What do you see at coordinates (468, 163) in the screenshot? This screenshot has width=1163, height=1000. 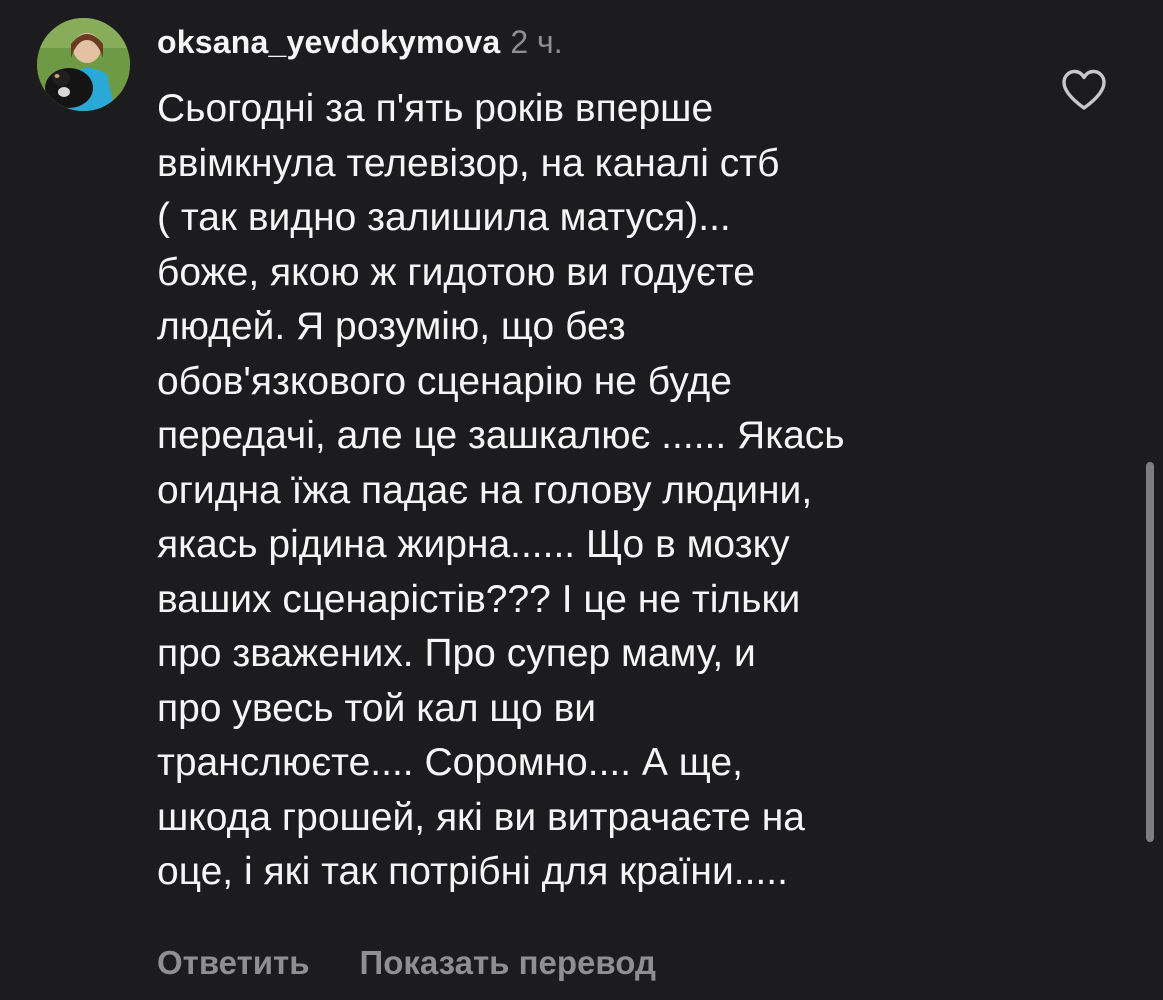 I see `comment-line: ввімкнула телевізор, на каналі стб` at bounding box center [468, 163].